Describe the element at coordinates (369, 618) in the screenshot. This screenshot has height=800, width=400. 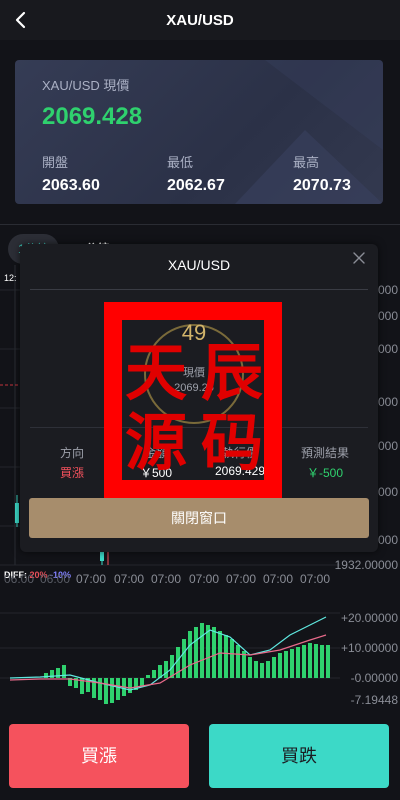
I see `macd-axis-tick: +20.00000` at that location.